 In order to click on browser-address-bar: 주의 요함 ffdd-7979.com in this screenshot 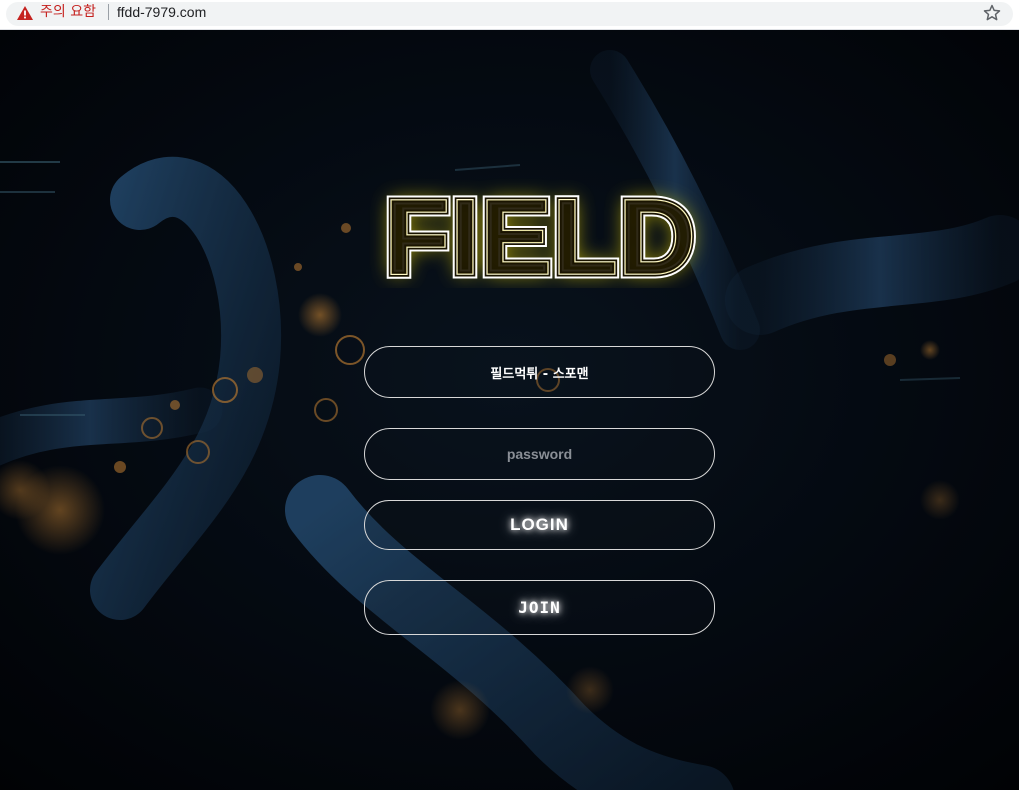, I will do `click(509, 15)`.